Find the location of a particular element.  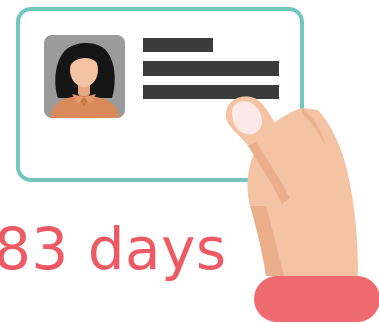

sleeve-cuff is located at coordinates (316, 299).